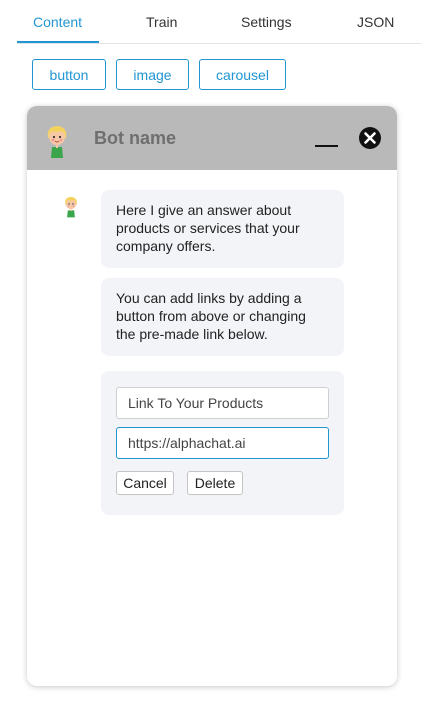 This screenshot has width=421, height=705. Describe the element at coordinates (266, 22) in the screenshot. I see `tab-settings: Settings` at that location.